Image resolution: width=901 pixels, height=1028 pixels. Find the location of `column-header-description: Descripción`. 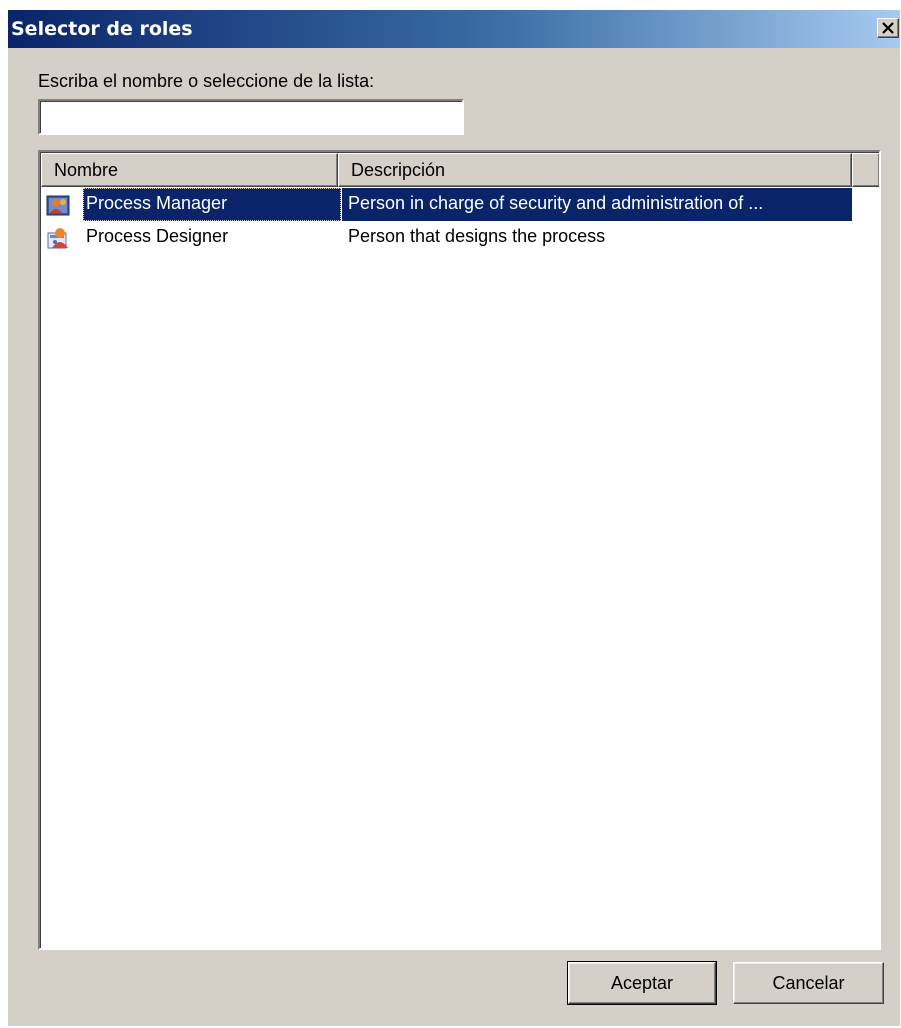

column-header-description: Descripción is located at coordinates (595, 170).